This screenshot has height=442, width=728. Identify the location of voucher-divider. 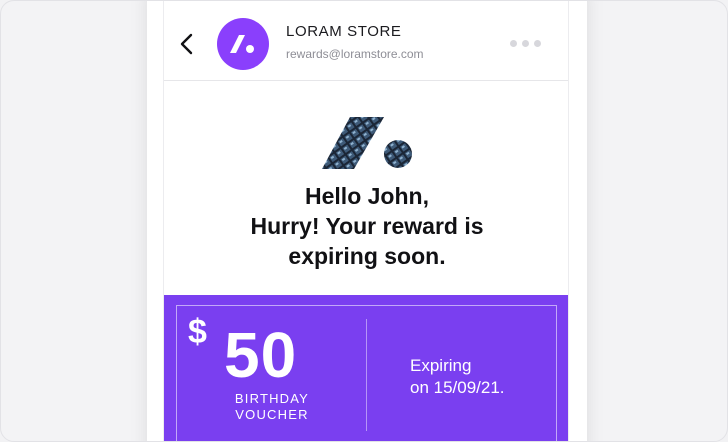
(366, 375).